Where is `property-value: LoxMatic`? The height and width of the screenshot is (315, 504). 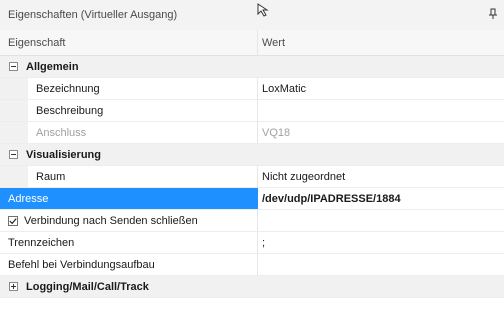 property-value: LoxMatic is located at coordinates (381, 88).